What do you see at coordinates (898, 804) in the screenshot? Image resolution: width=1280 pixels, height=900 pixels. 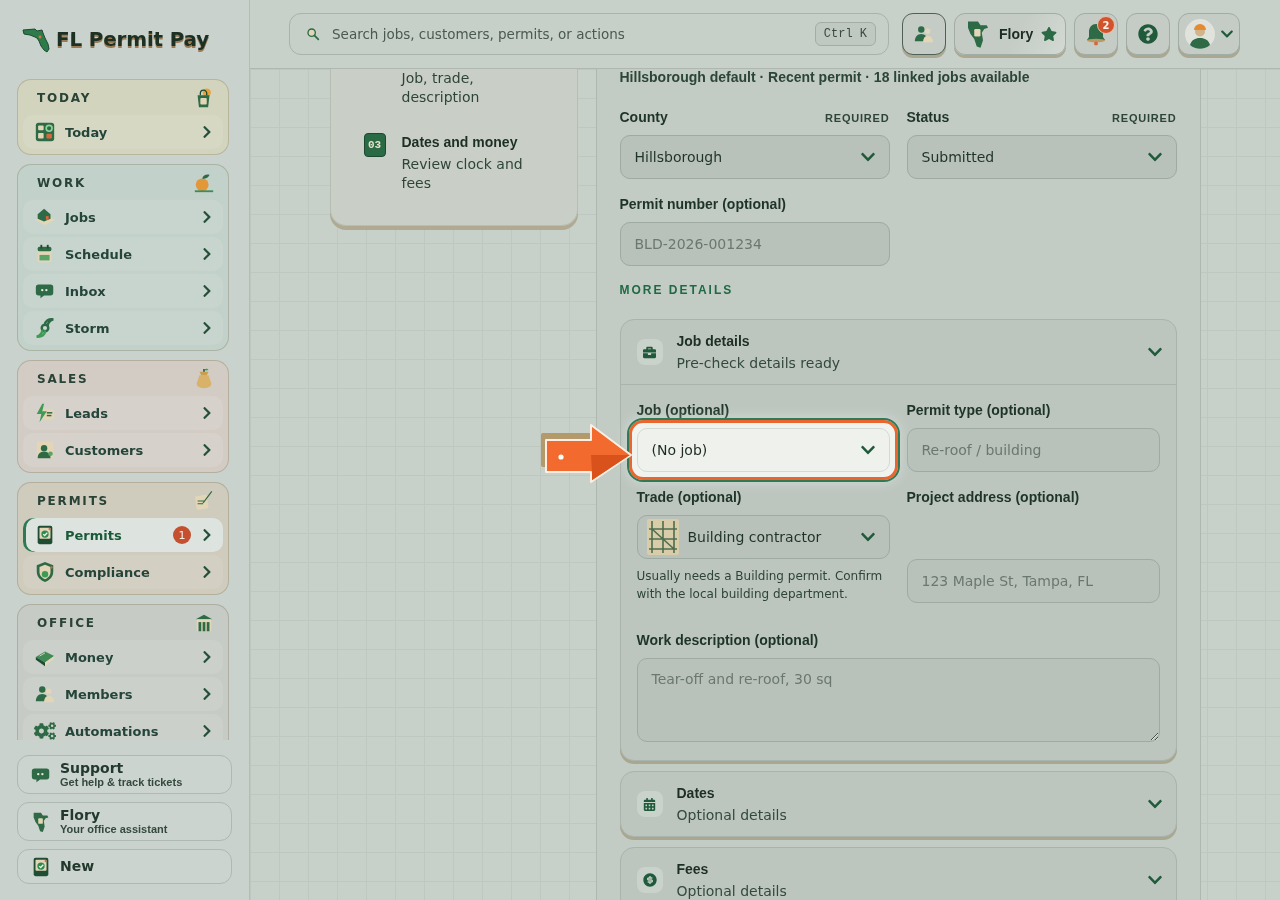 I see `section-header: Dates Optional details` at bounding box center [898, 804].